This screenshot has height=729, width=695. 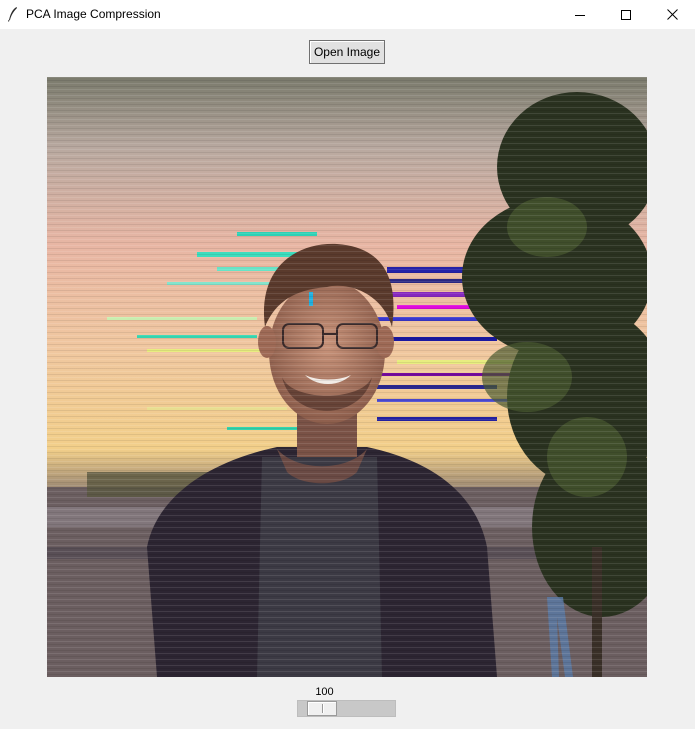 I want to click on window-title: PCA Image Compression, so click(x=93, y=14).